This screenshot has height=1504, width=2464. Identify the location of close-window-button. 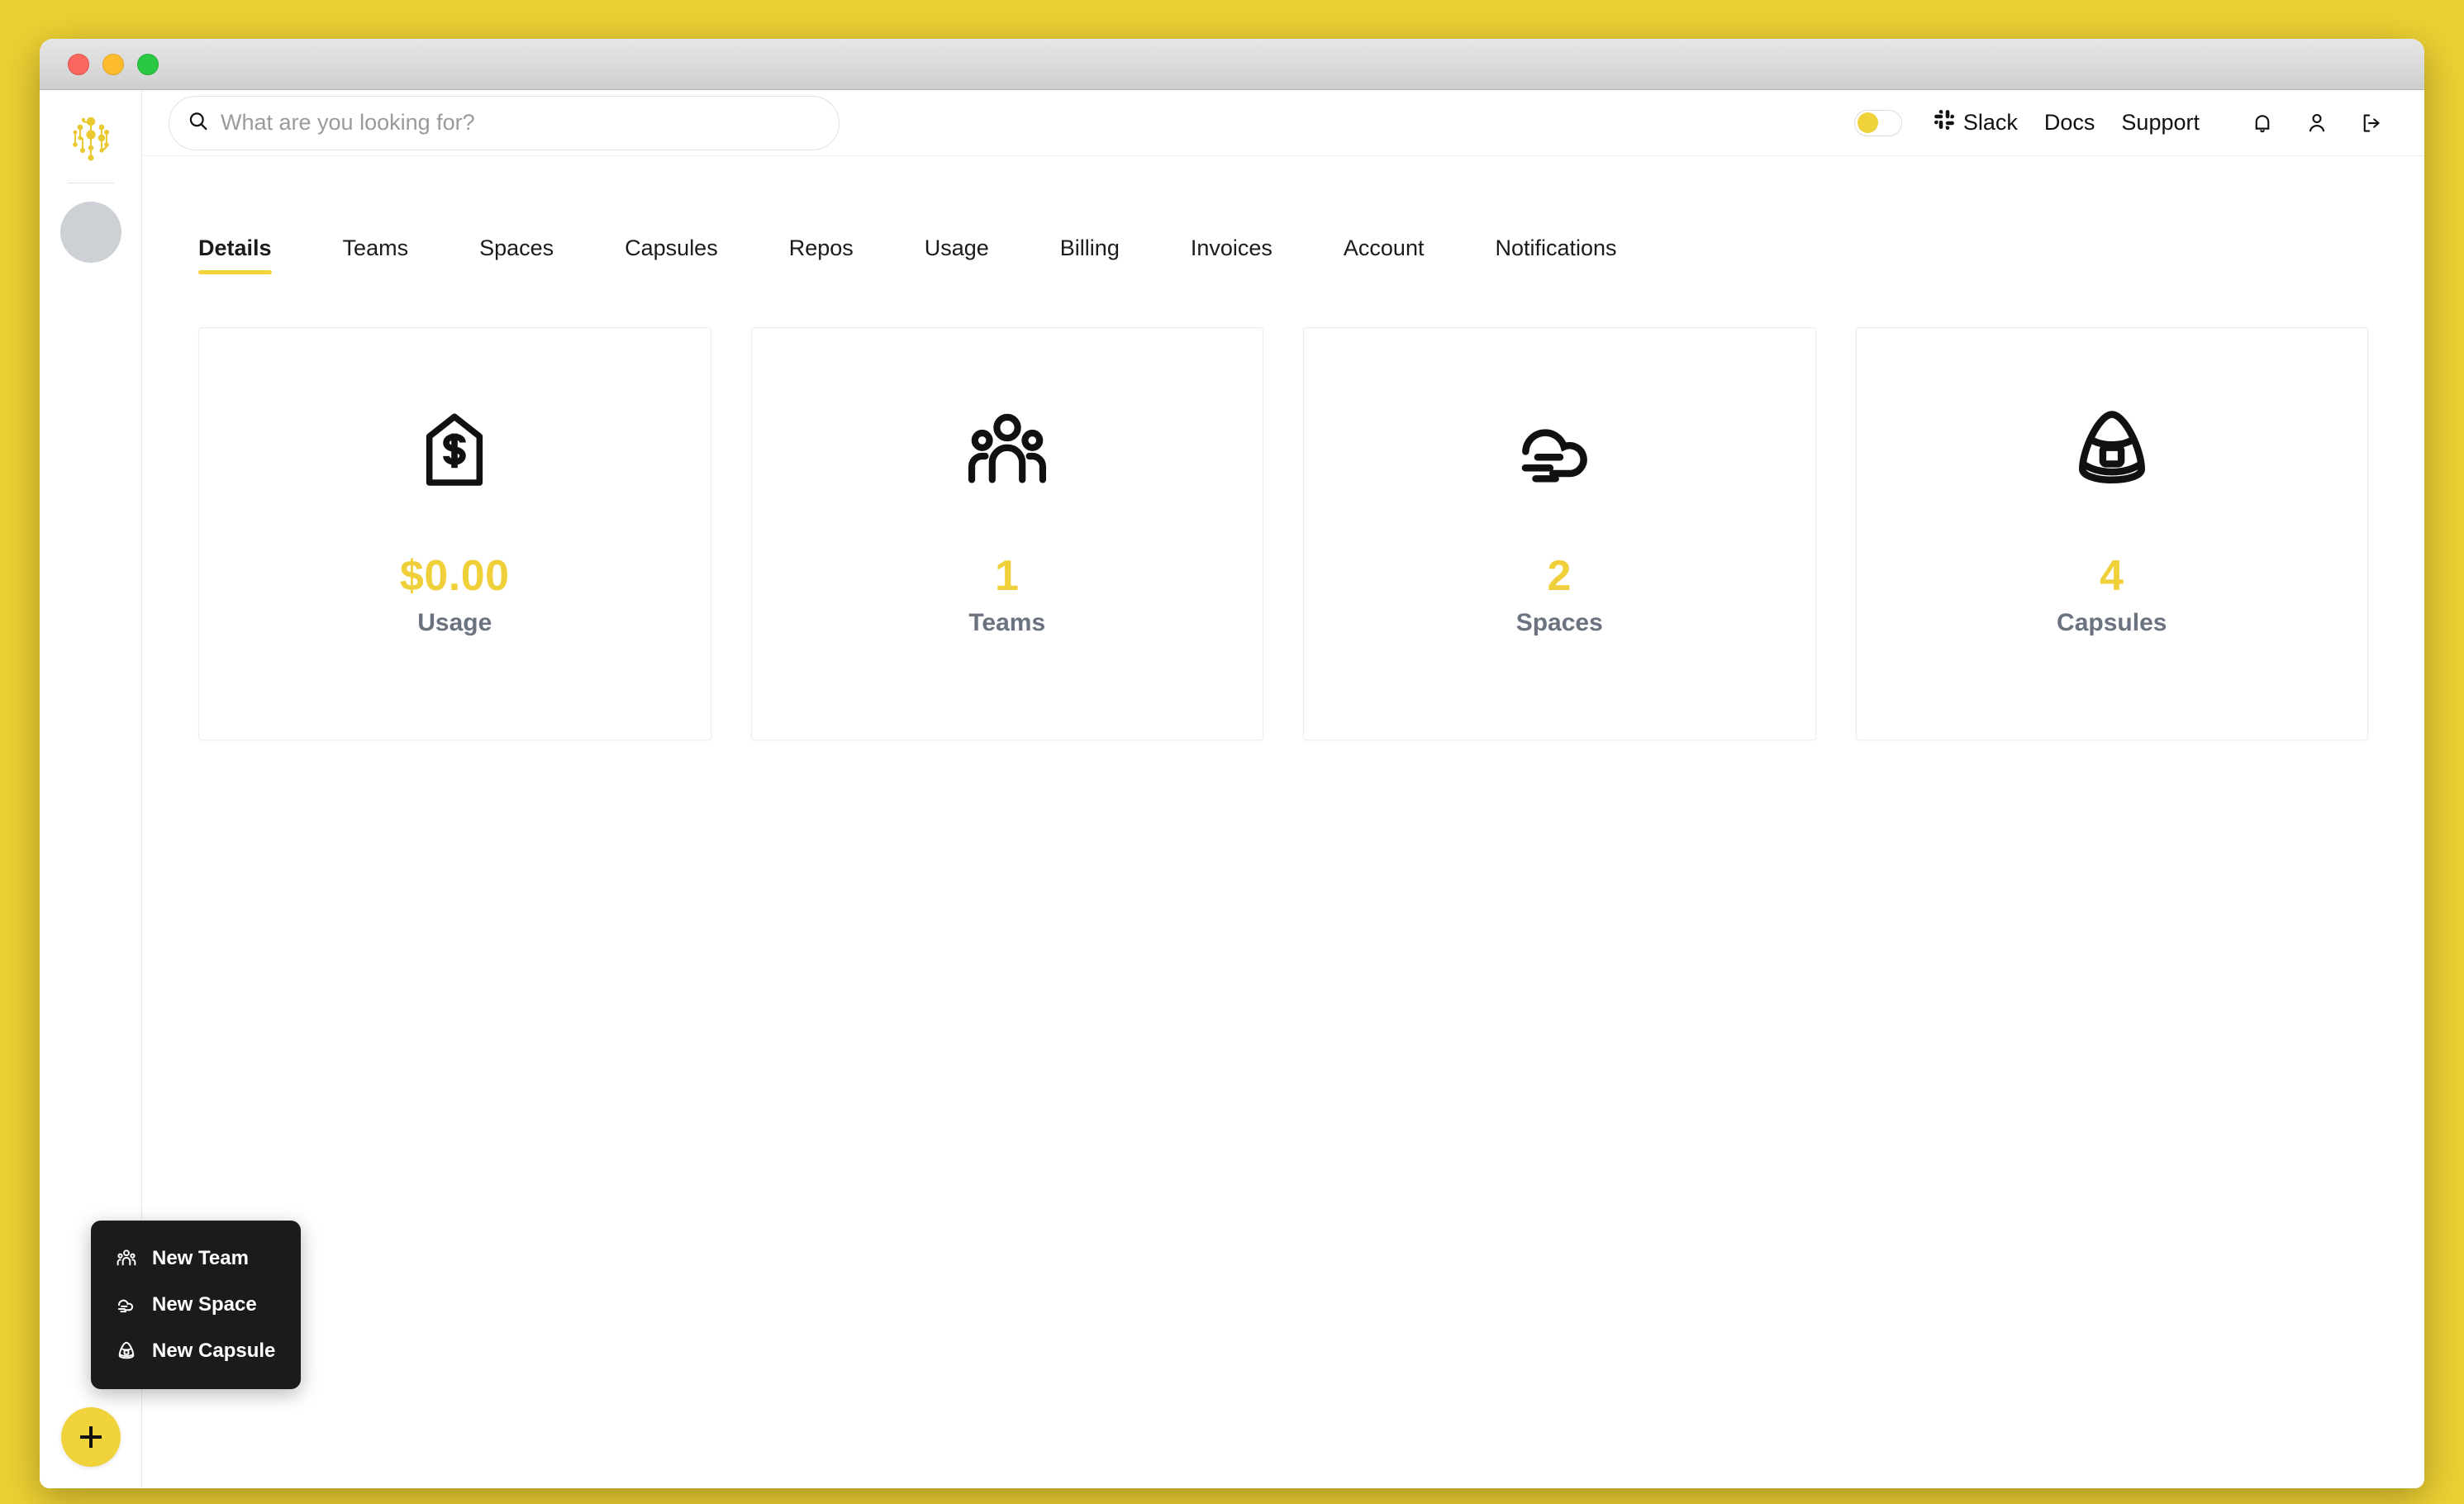
(78, 64).